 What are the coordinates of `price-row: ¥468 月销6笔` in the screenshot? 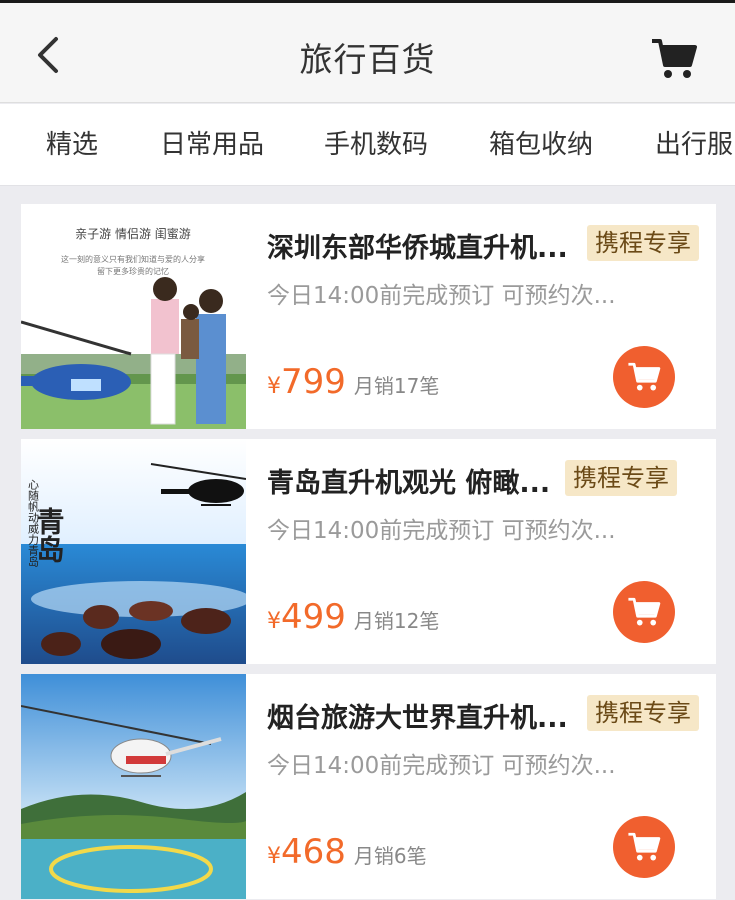 It's located at (347, 852).